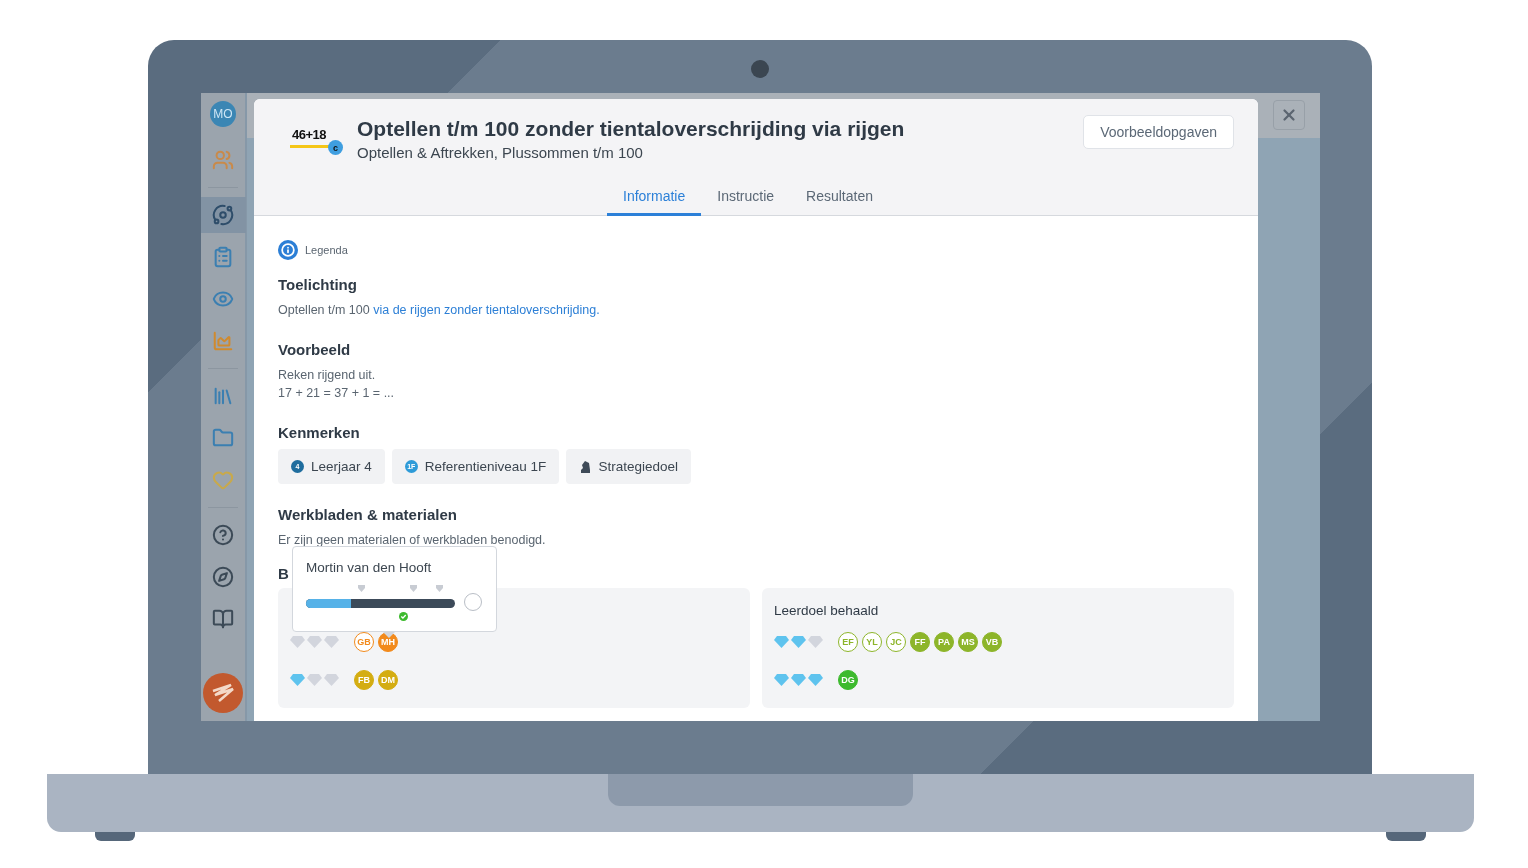  Describe the element at coordinates (364, 680) in the screenshot. I see `student-avatar: FB` at that location.